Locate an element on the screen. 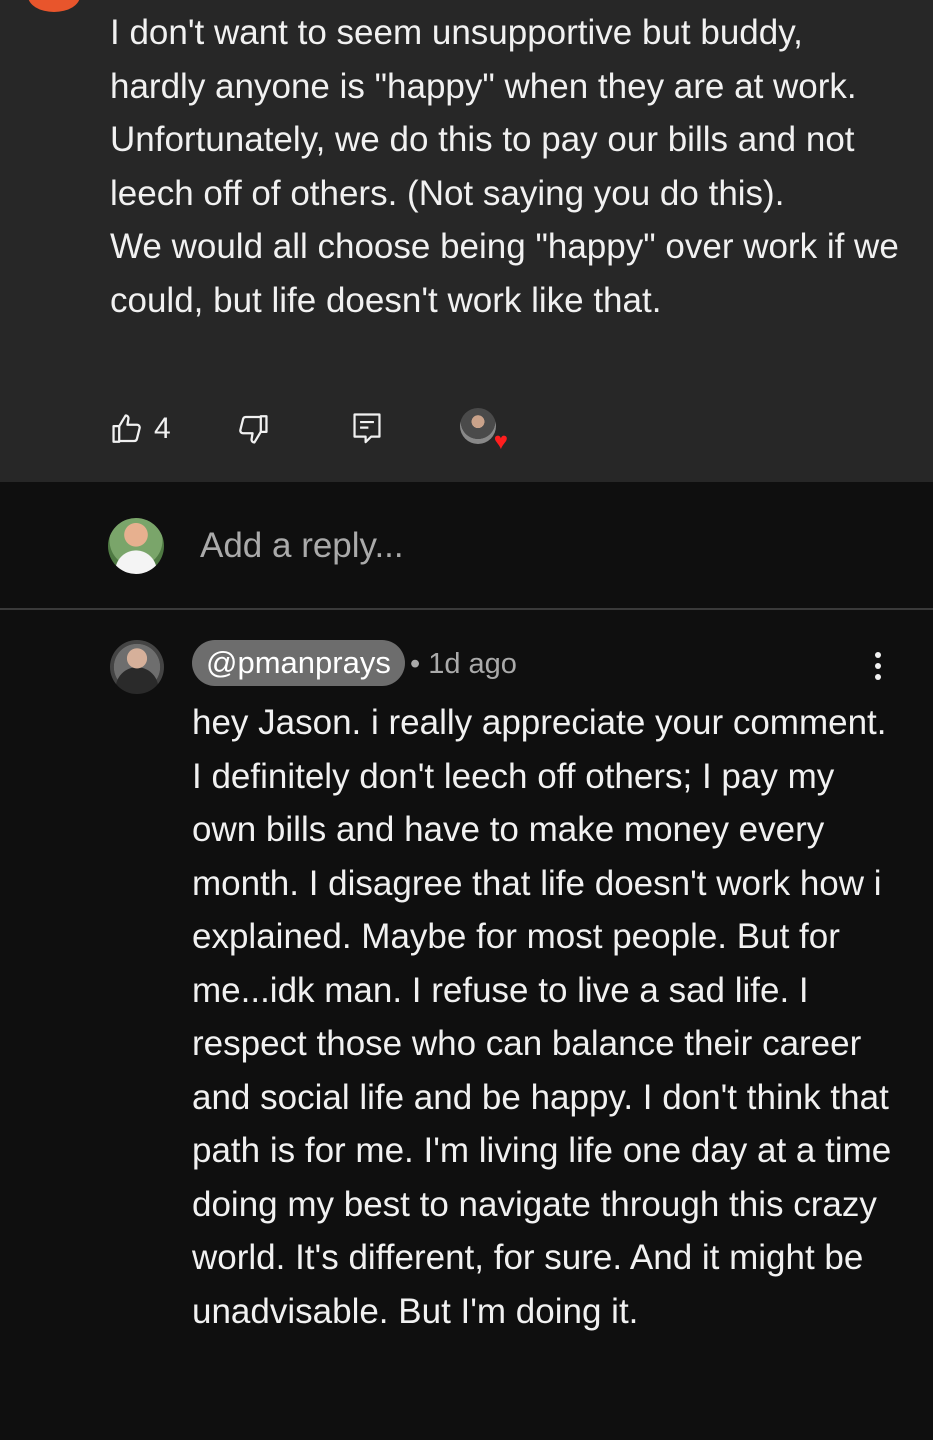 This screenshot has height=1440, width=933. author-name: @pmanprays is located at coordinates (298, 663).